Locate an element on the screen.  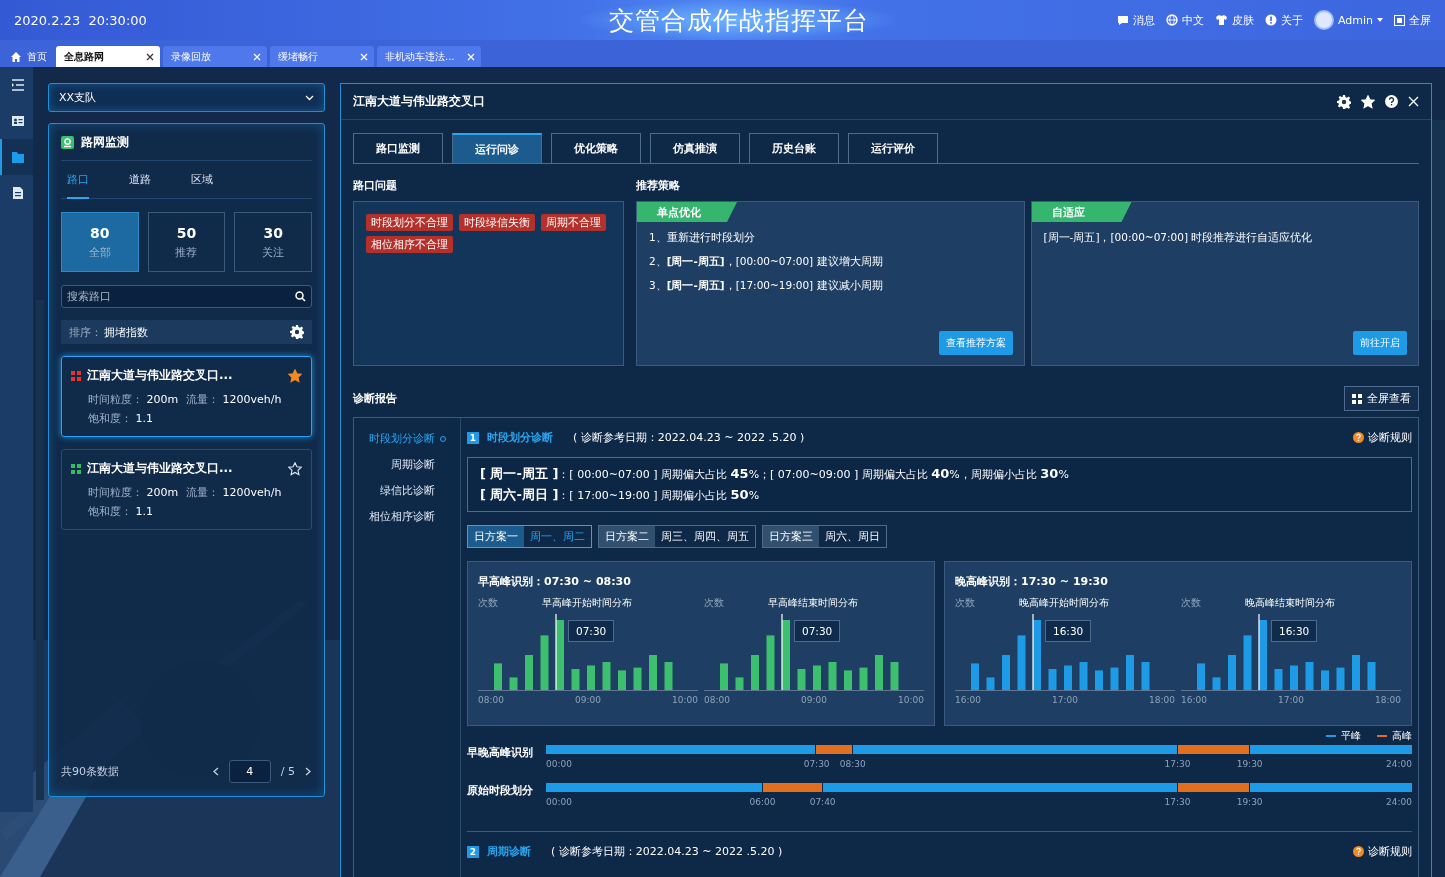
problem-tag: 周期不合理 is located at coordinates (573, 222).